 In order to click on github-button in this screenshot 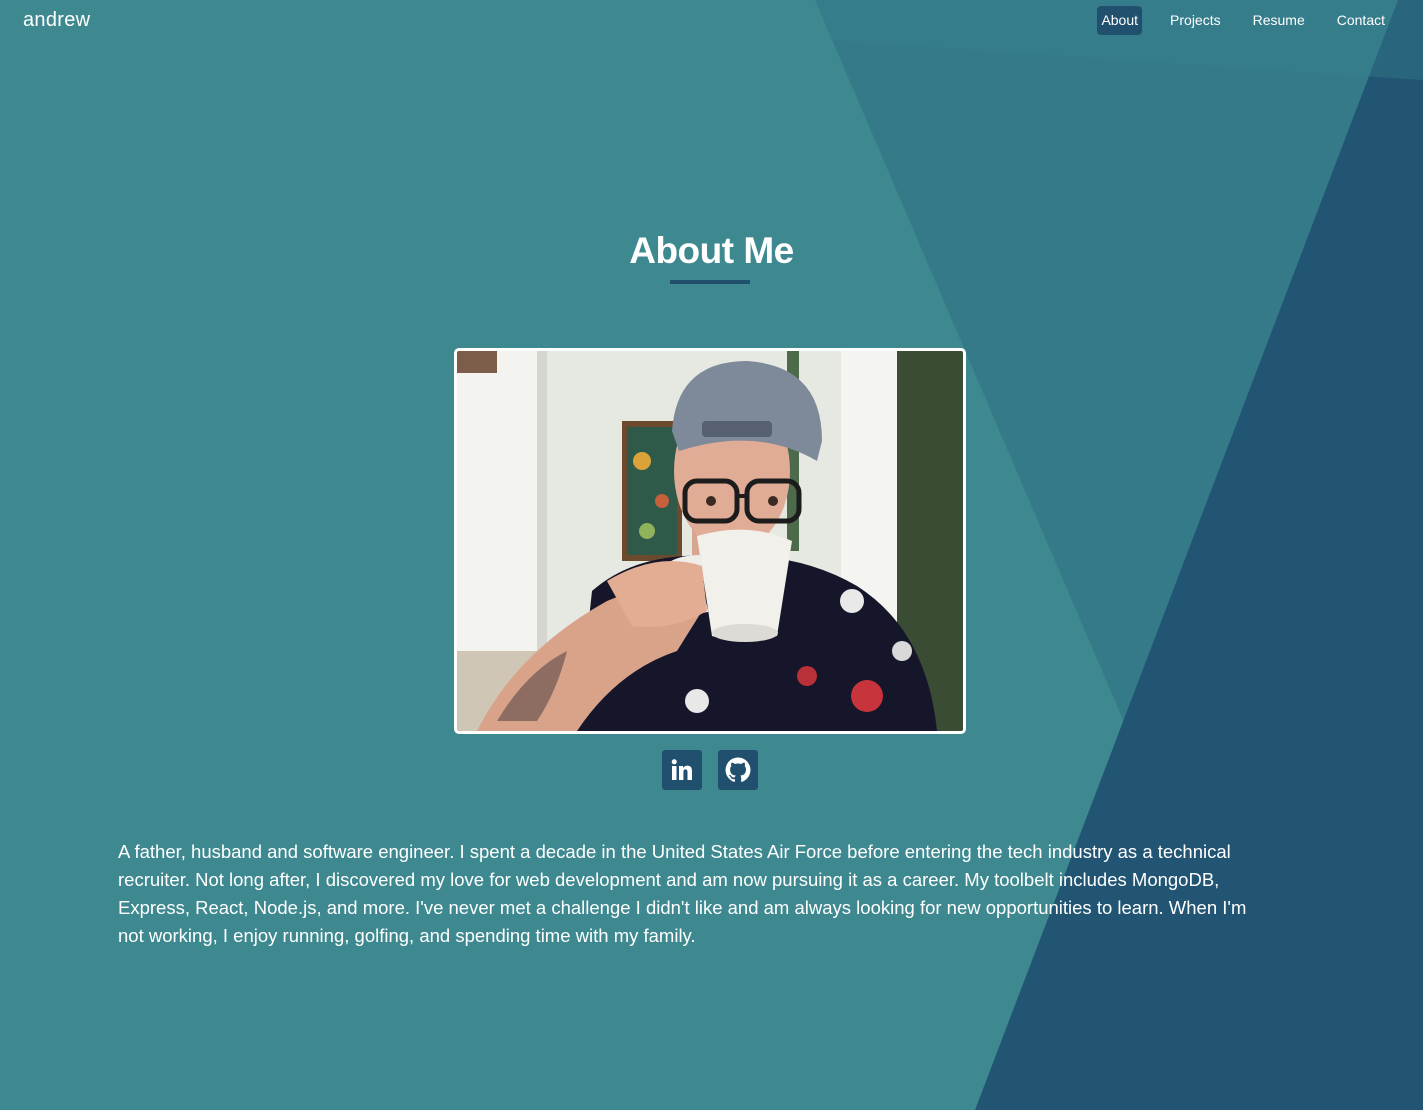, I will do `click(738, 770)`.